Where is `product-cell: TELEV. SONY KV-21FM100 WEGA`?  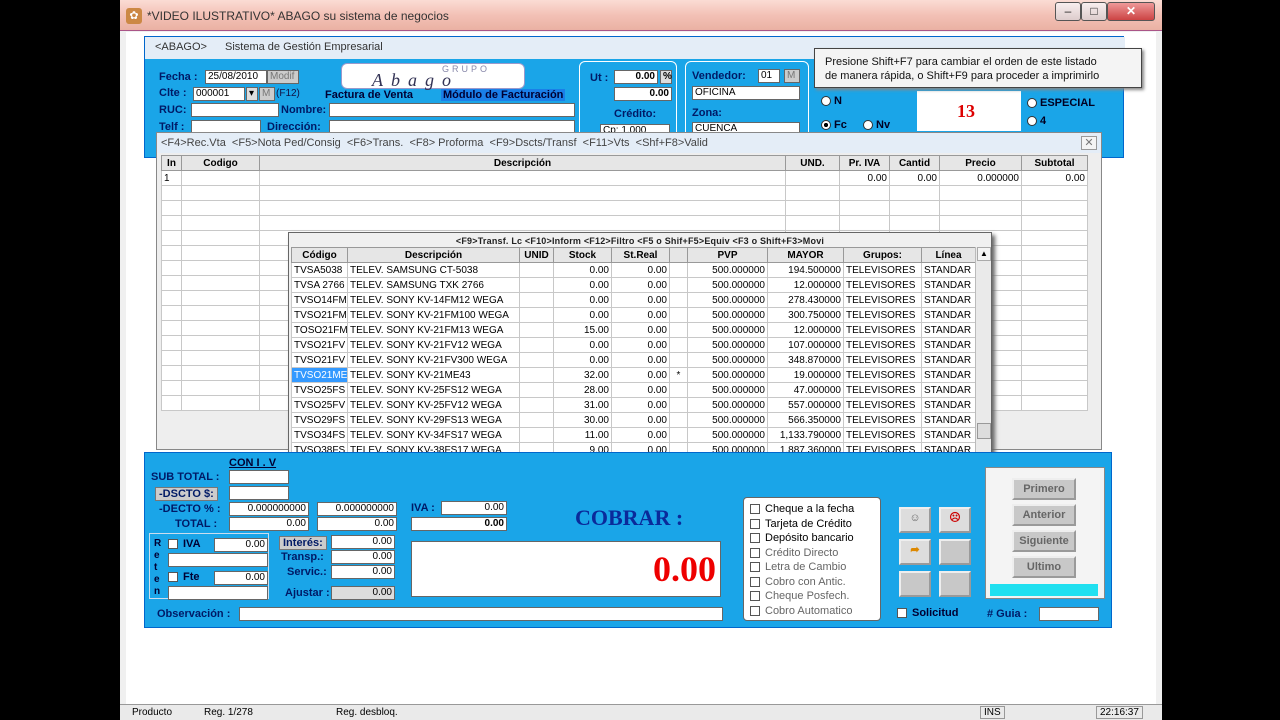 product-cell: TELEV. SONY KV-21FM100 WEGA is located at coordinates (433, 315).